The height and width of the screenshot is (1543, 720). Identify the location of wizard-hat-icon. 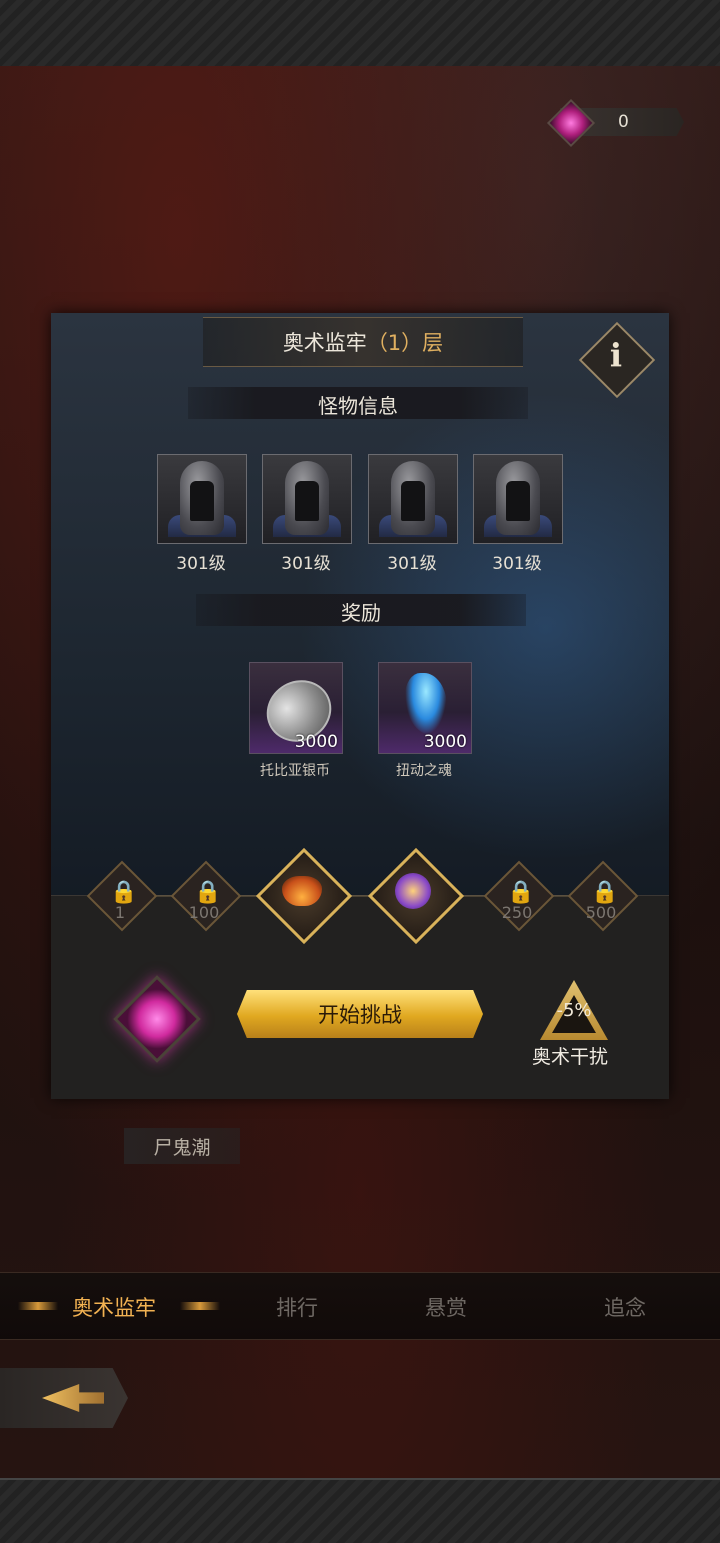
(302, 891).